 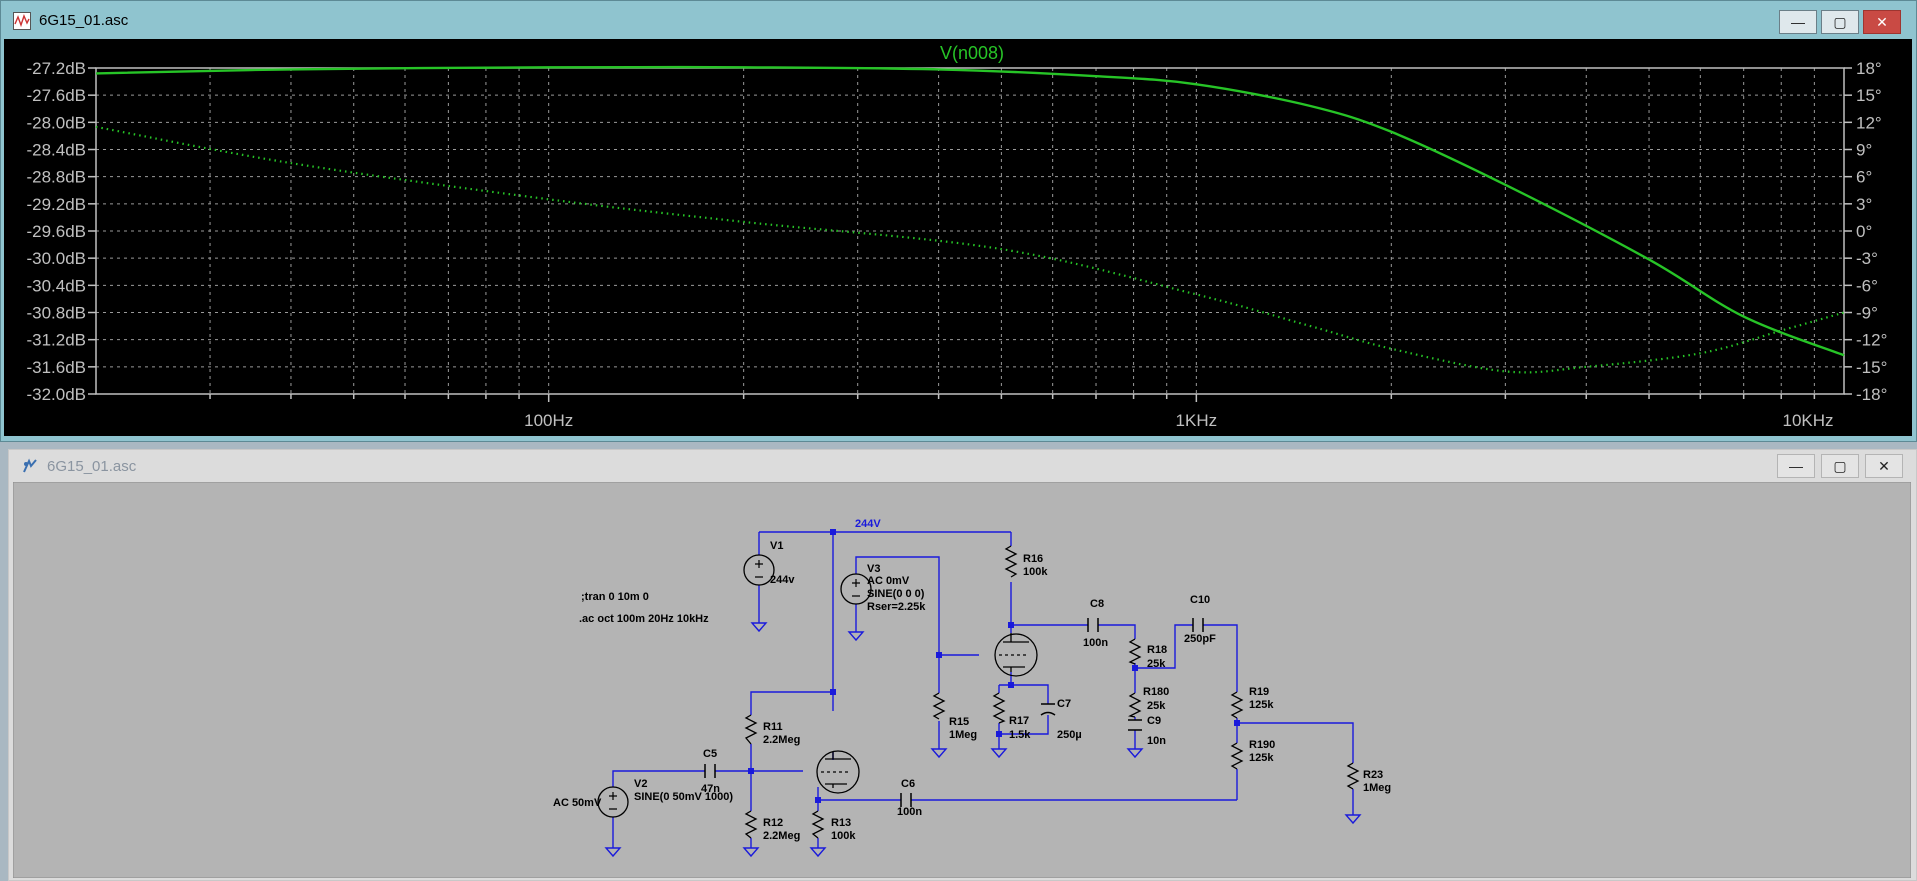 What do you see at coordinates (1156, 706) in the screenshot?
I see `r180-value: 25k` at bounding box center [1156, 706].